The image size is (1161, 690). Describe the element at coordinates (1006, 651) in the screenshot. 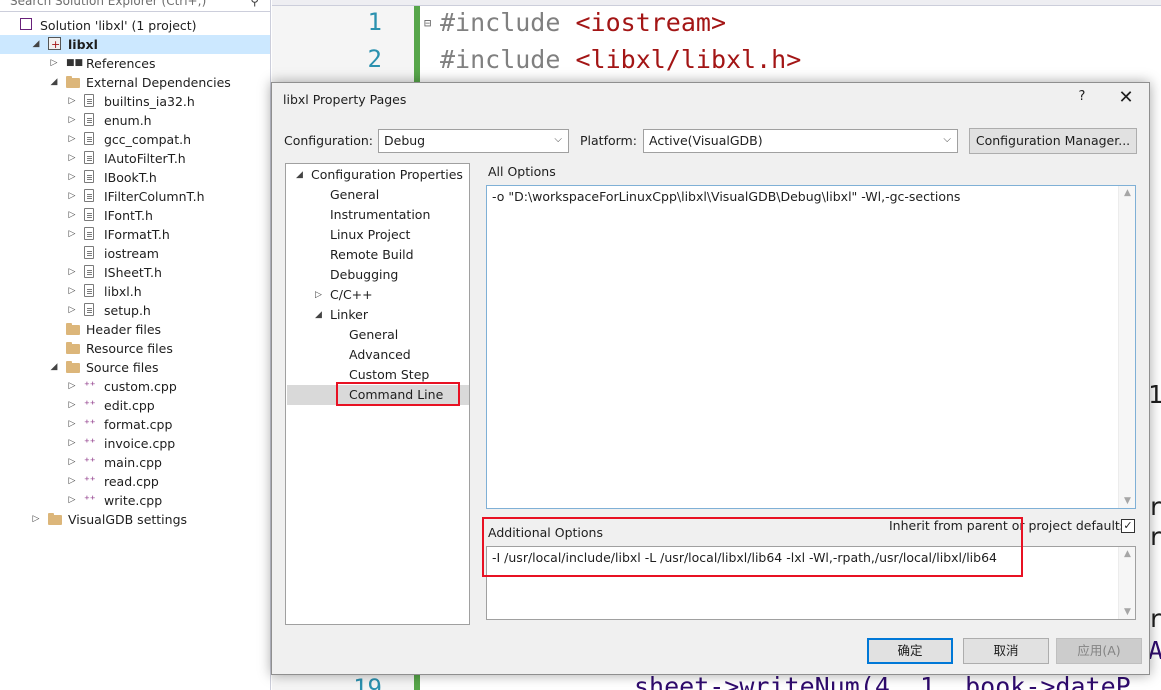

I see `cancel-button: 取消` at that location.